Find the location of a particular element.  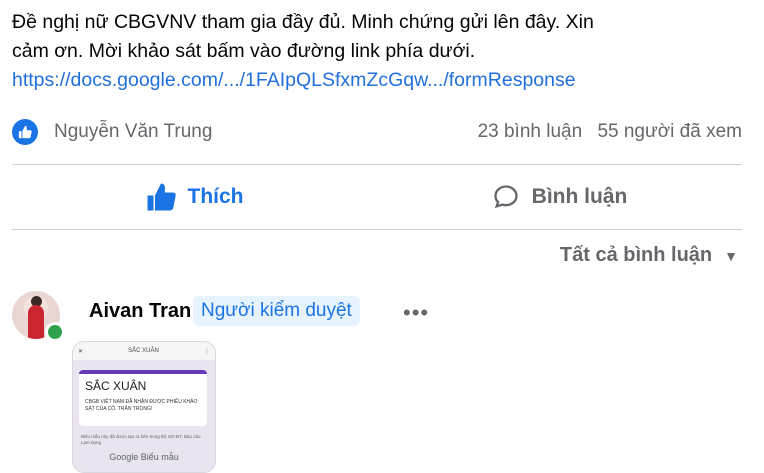

sort-label: Tất cả bình luận is located at coordinates (636, 255).